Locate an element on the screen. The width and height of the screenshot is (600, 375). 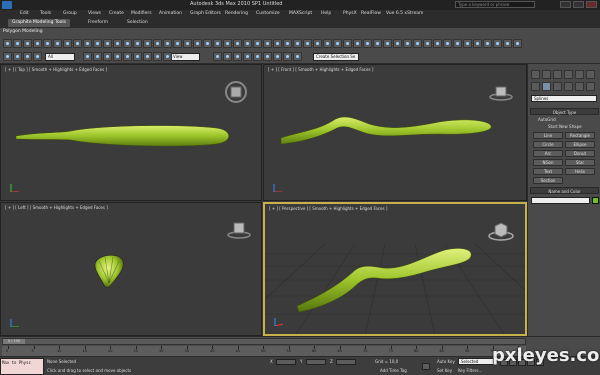
geometry-icon is located at coordinates (535, 86).